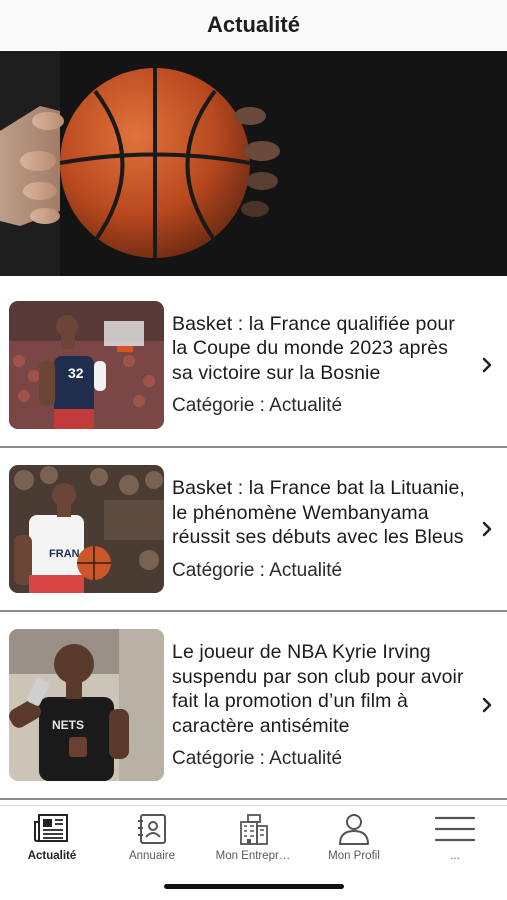 This screenshot has width=507, height=900. Describe the element at coordinates (354, 829) in the screenshot. I see `user-icon` at that location.